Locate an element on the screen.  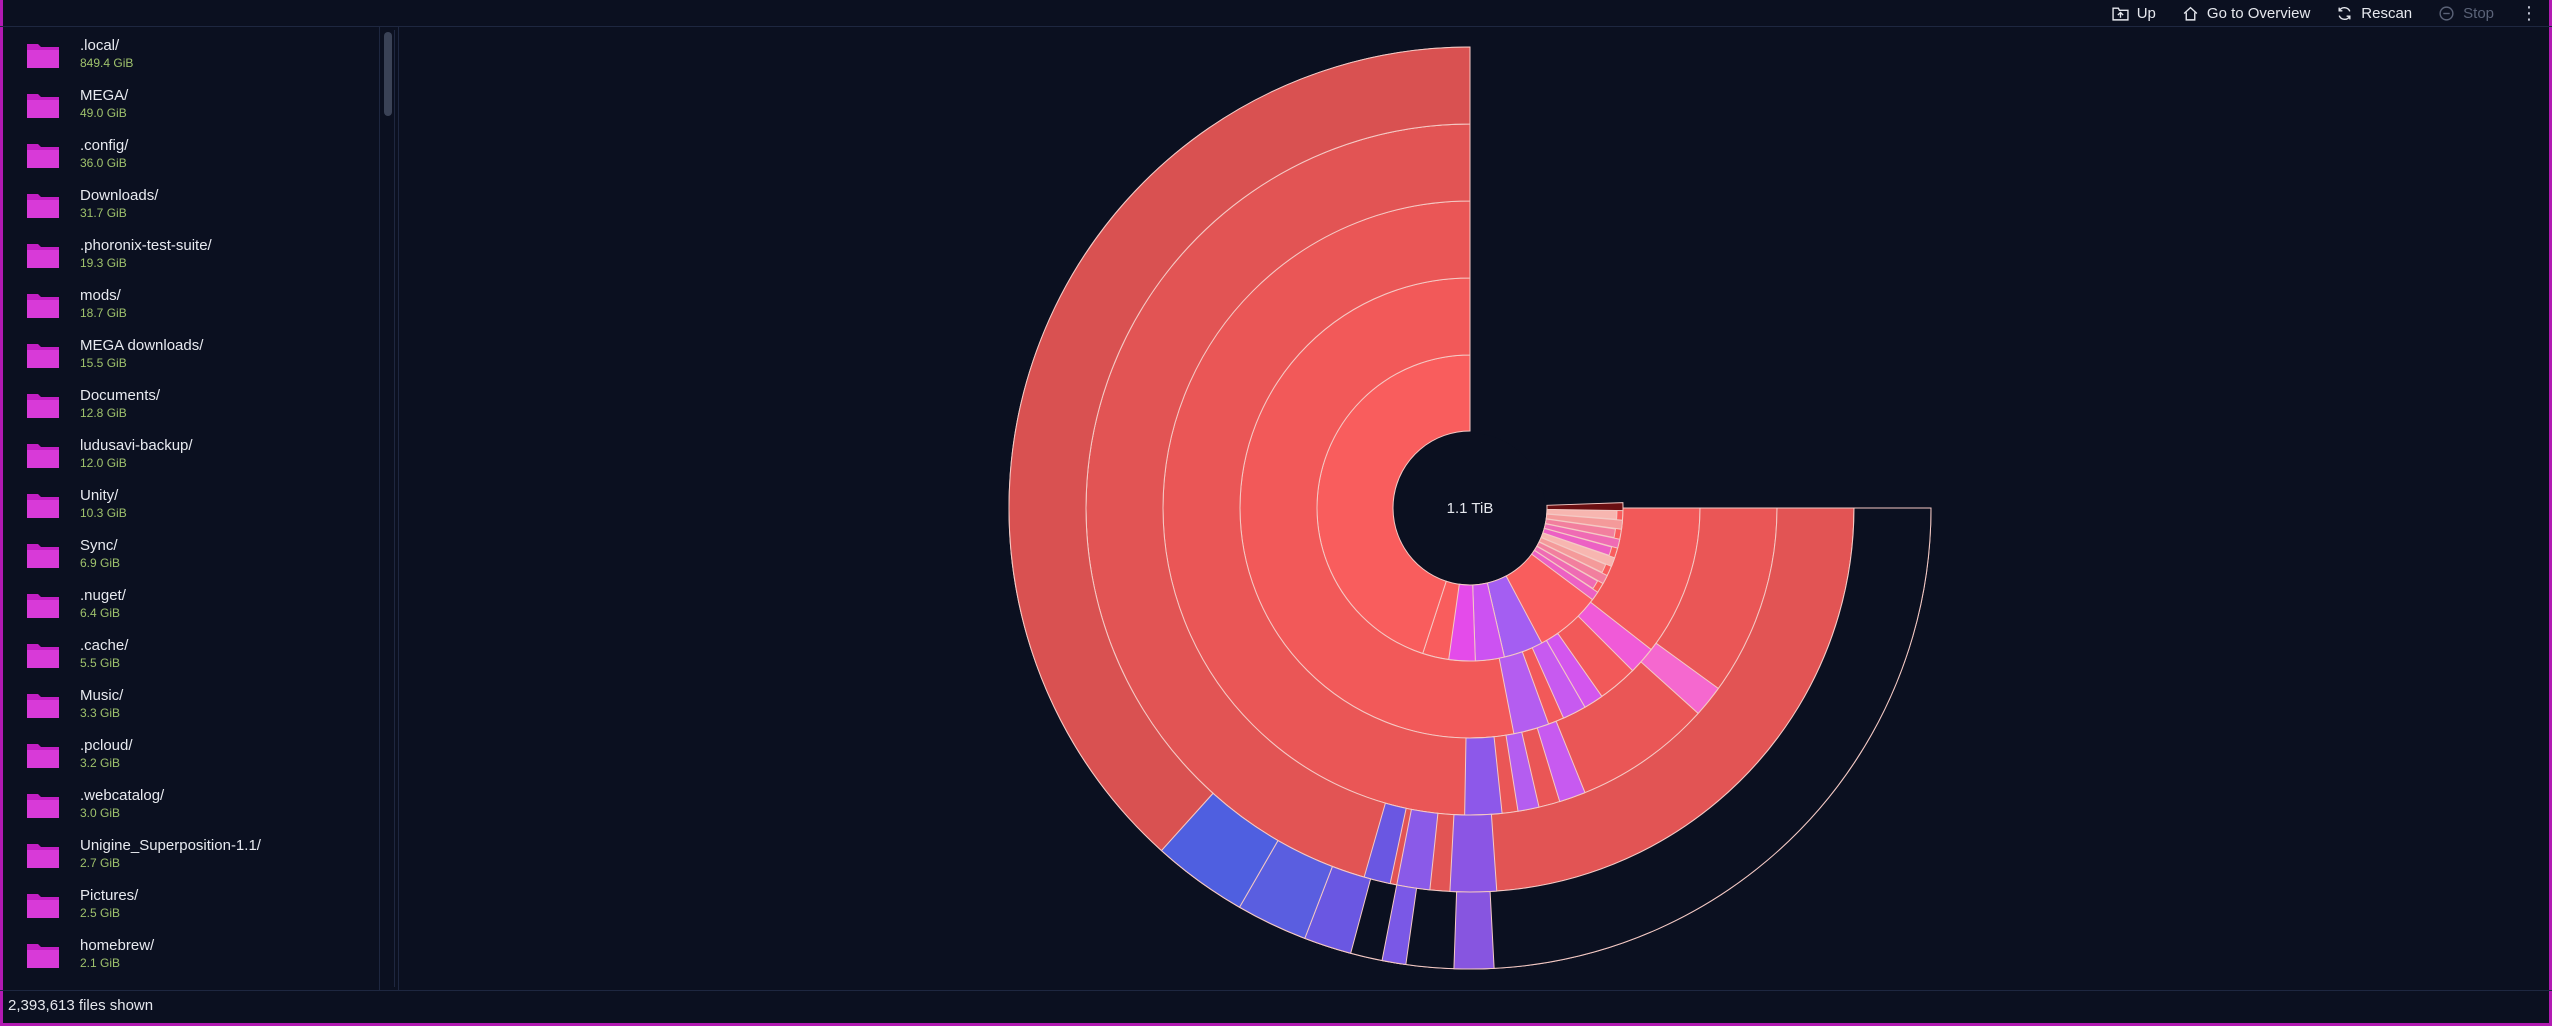
up-label: Up is located at coordinates (2146, 13).